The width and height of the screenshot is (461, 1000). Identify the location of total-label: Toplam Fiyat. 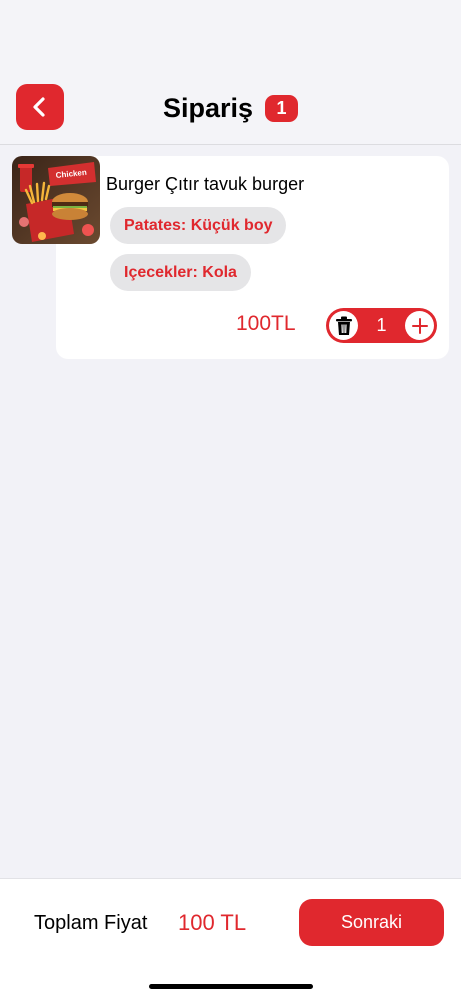
(91, 923).